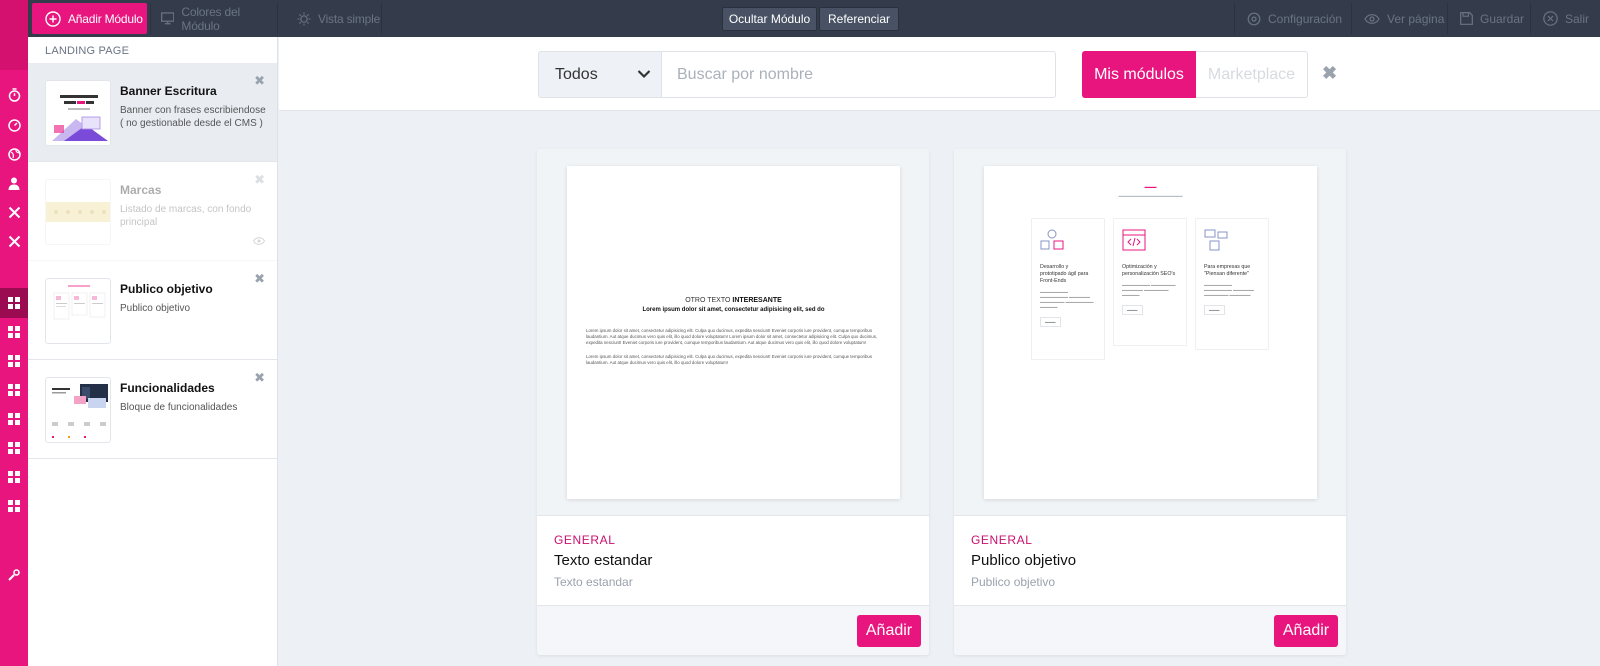 This screenshot has width=1600, height=666. I want to click on globe-icon, so click(14, 154).